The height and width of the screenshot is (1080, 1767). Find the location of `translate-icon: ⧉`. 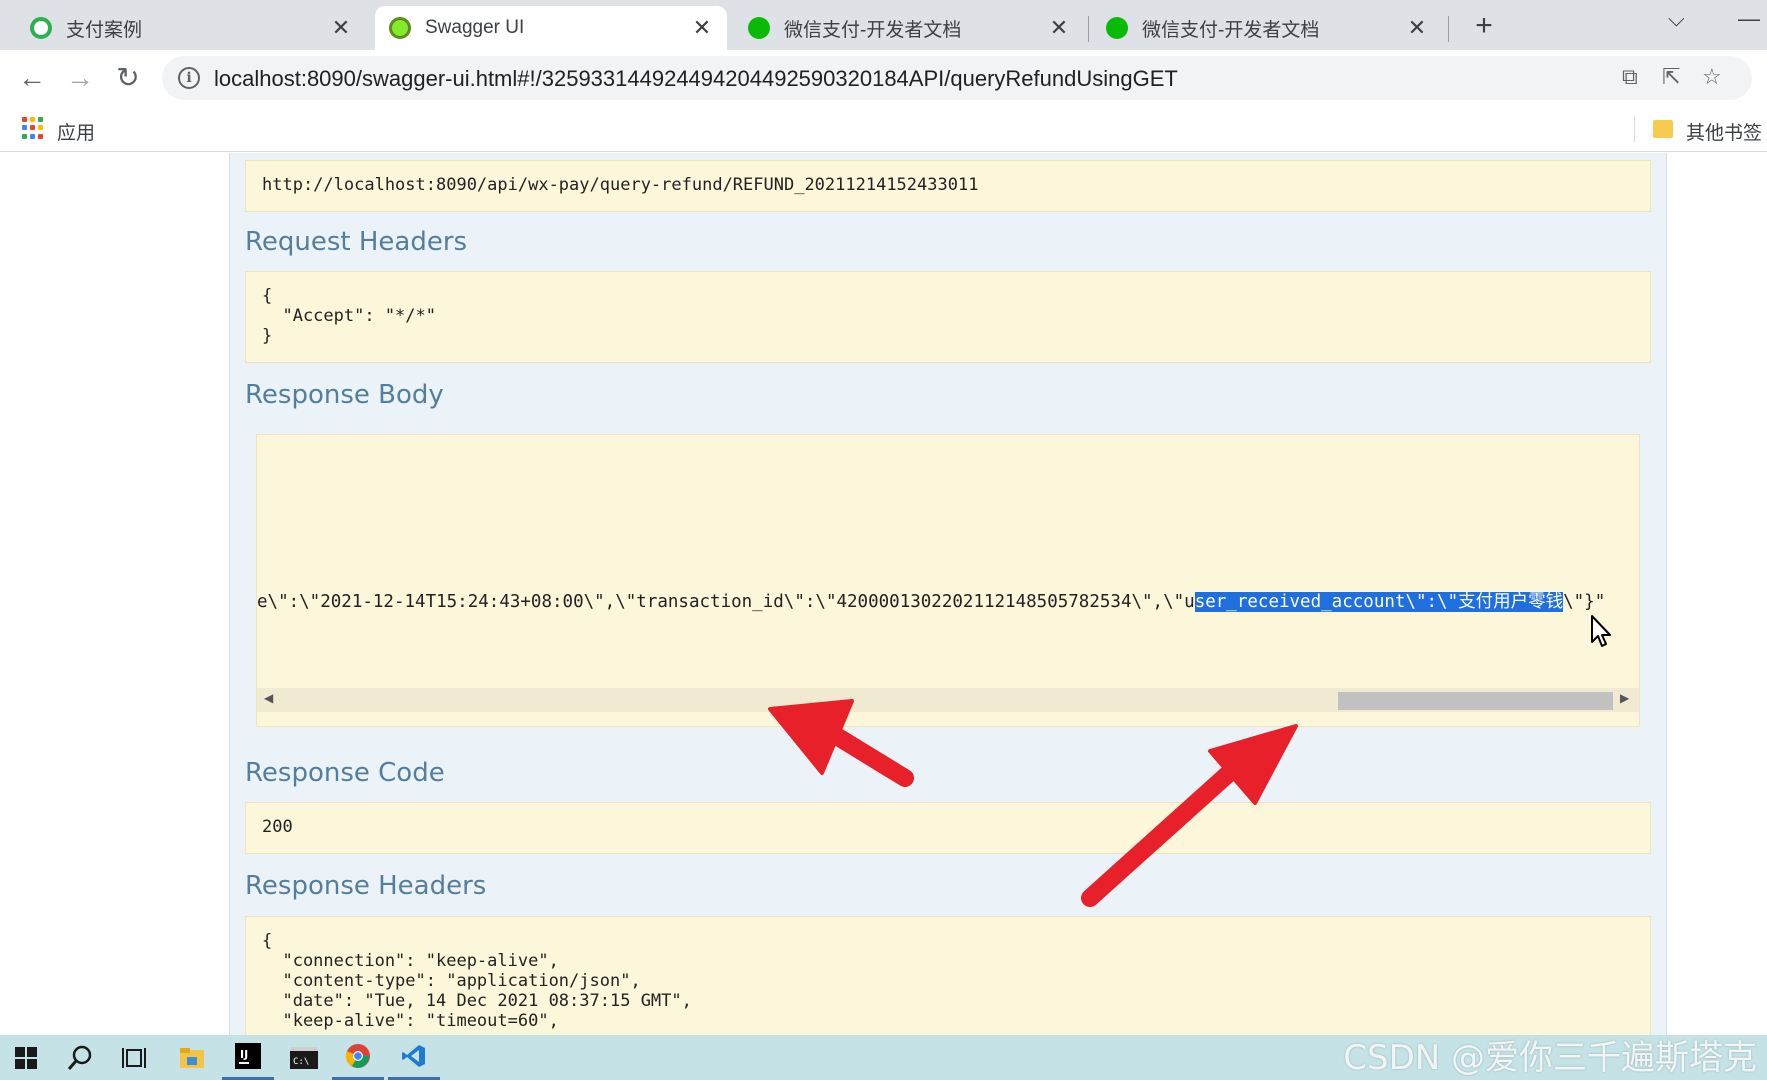

translate-icon: ⧉ is located at coordinates (1630, 77).